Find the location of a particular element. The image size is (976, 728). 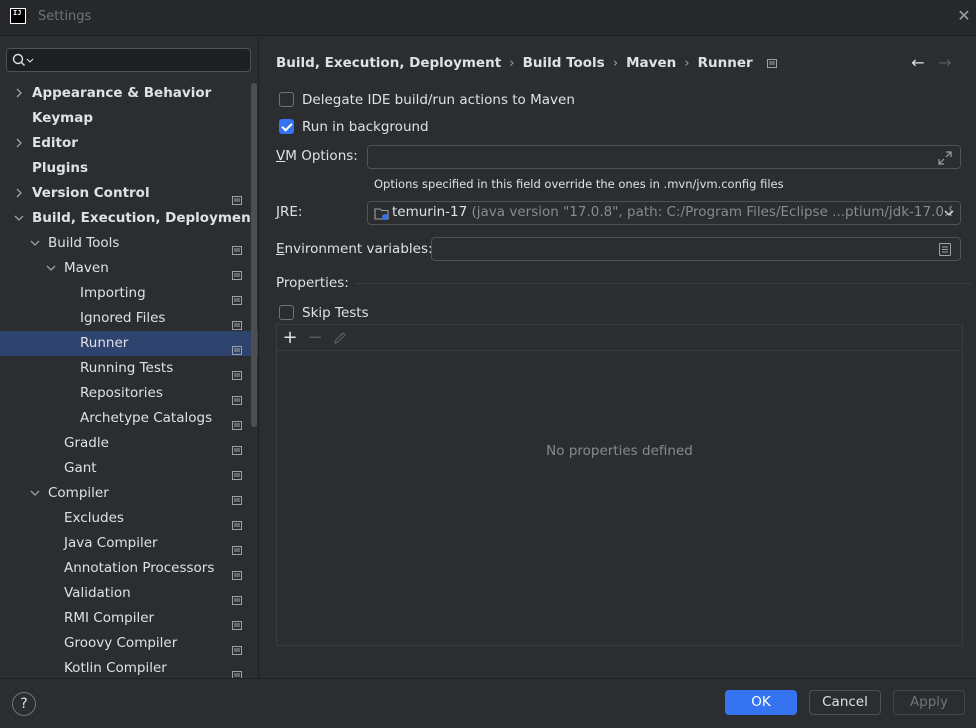

skip-tests-checkbox is located at coordinates (286, 312).